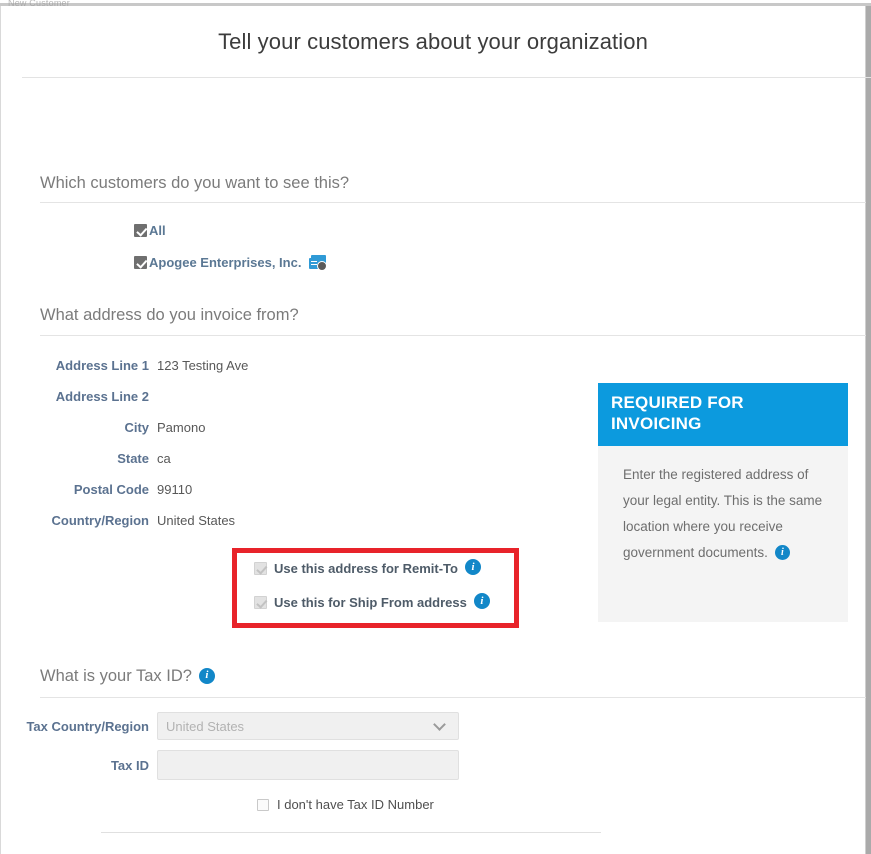 The height and width of the screenshot is (854, 871). What do you see at coordinates (308, 765) in the screenshot?
I see `tax-id-input` at bounding box center [308, 765].